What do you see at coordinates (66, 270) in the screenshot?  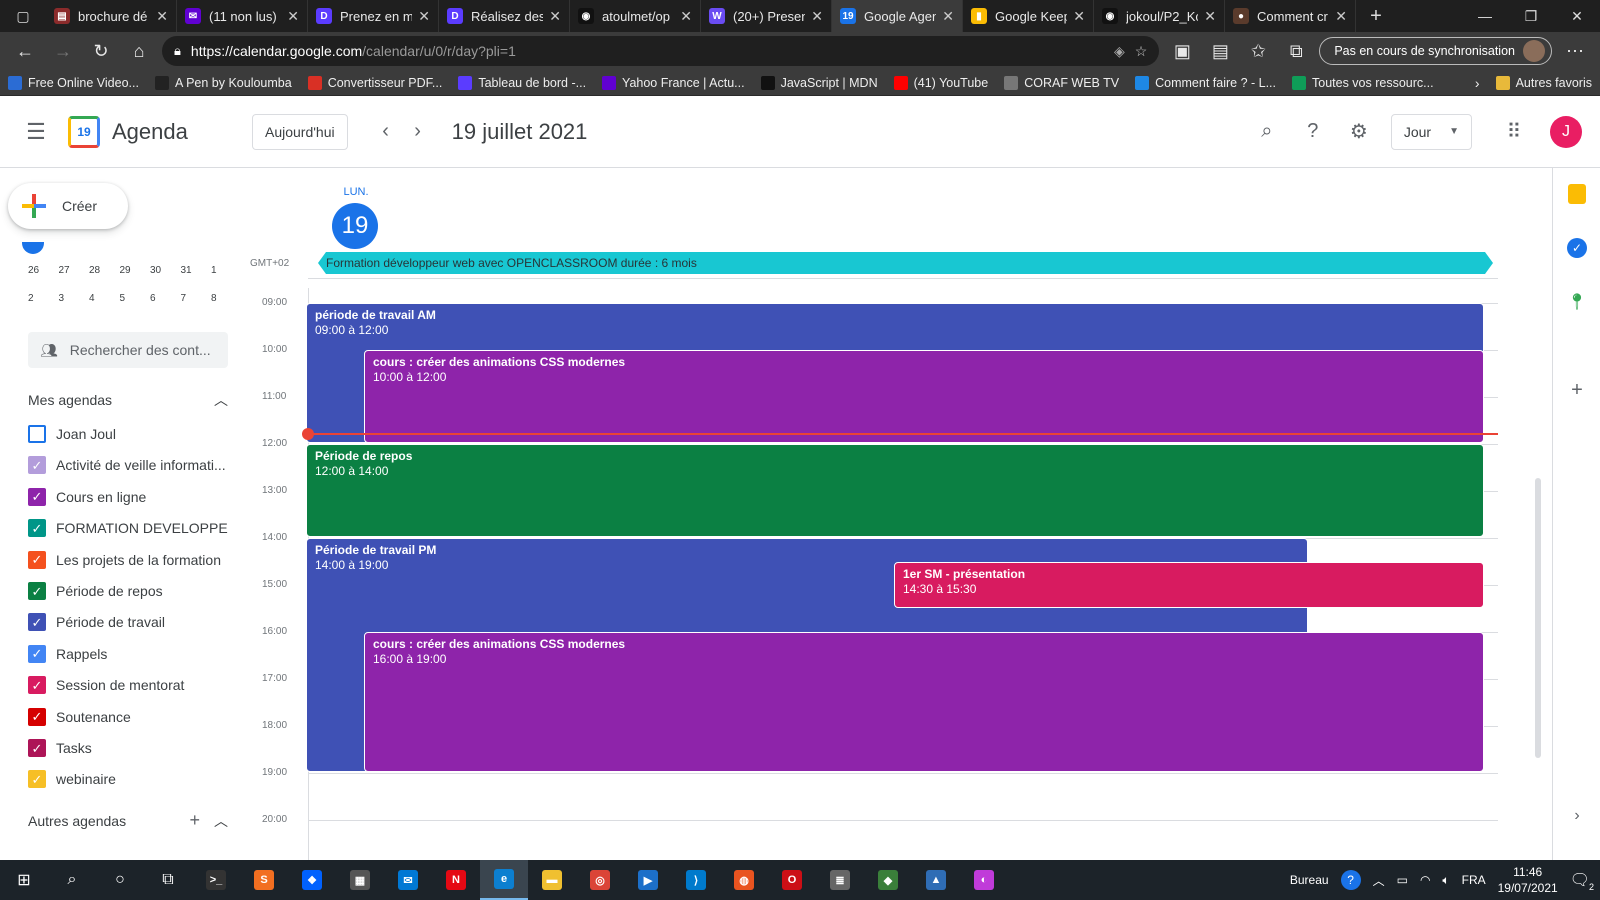 I see `mini-calendar-day: 27` at bounding box center [66, 270].